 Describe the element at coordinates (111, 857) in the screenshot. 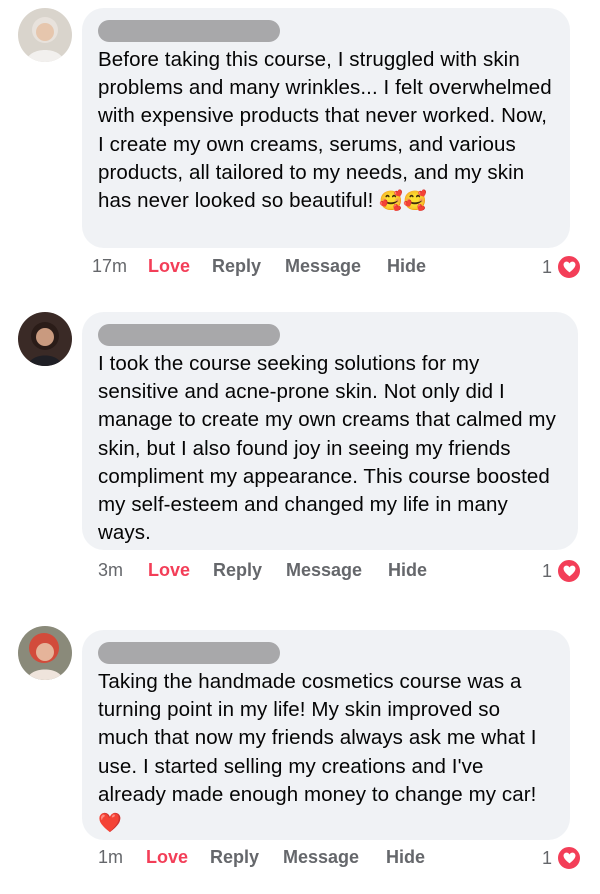

I see `comment-timestamp: 1m` at that location.